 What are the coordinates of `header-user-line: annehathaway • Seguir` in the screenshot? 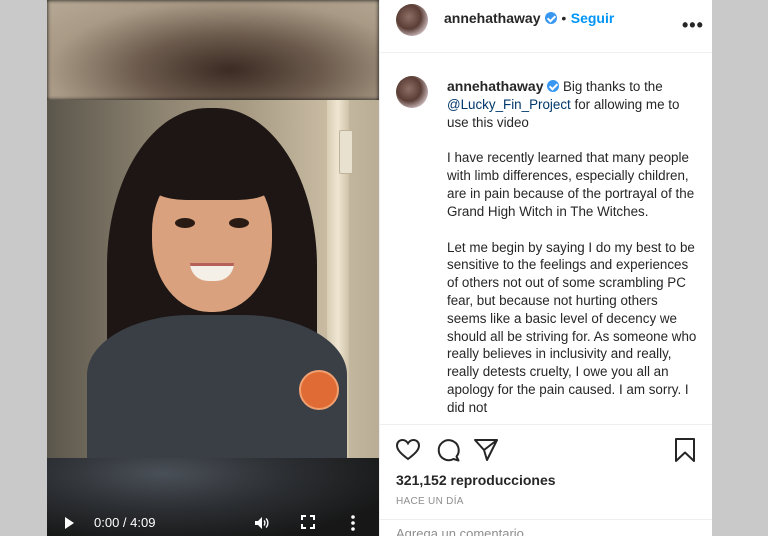 It's located at (529, 19).